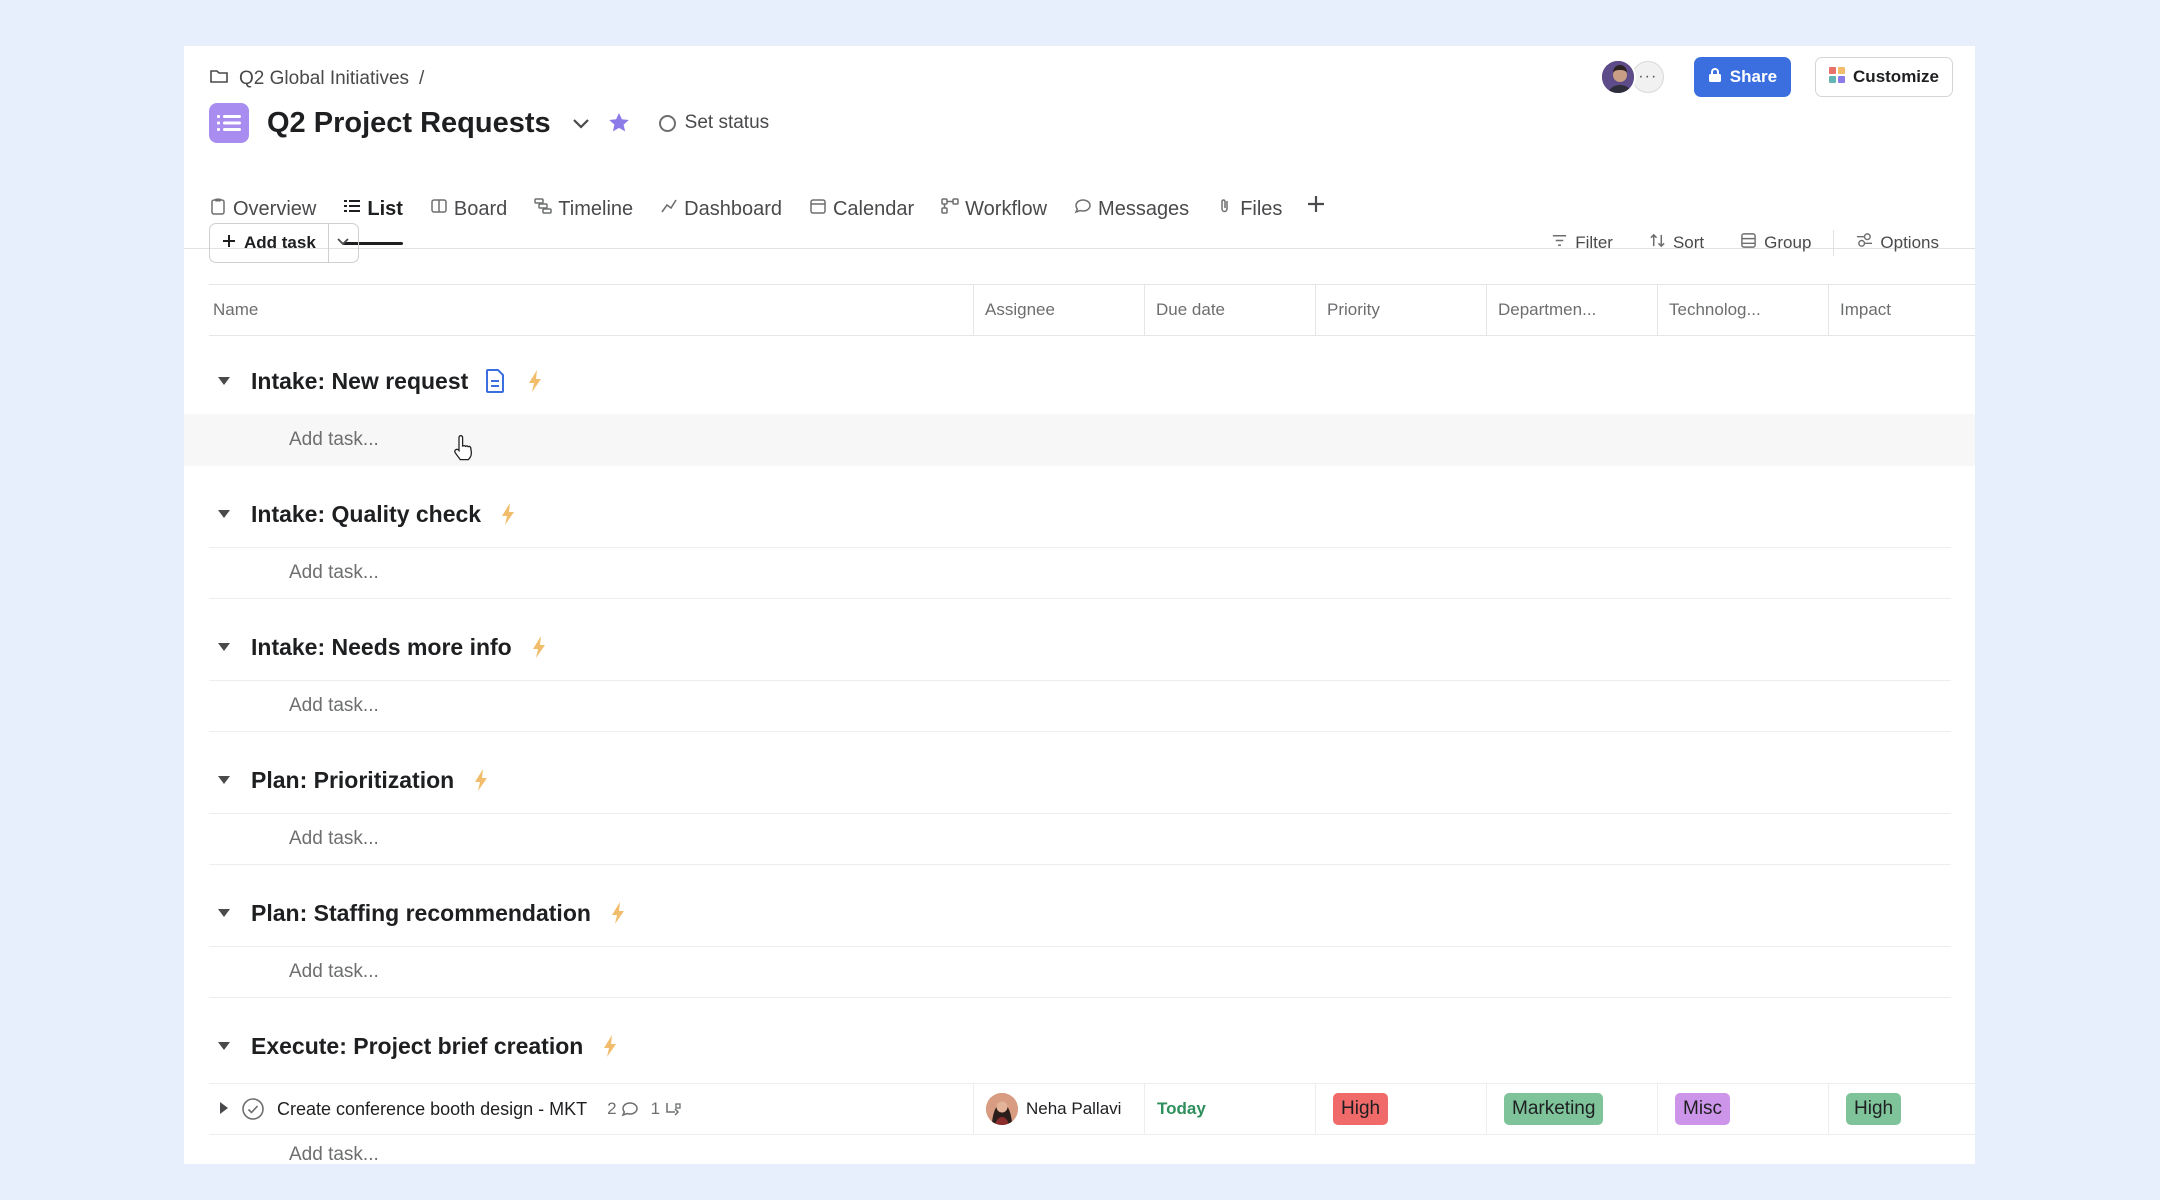 The height and width of the screenshot is (1200, 2160). Describe the element at coordinates (950, 209) in the screenshot. I see `workflow-icon` at that location.